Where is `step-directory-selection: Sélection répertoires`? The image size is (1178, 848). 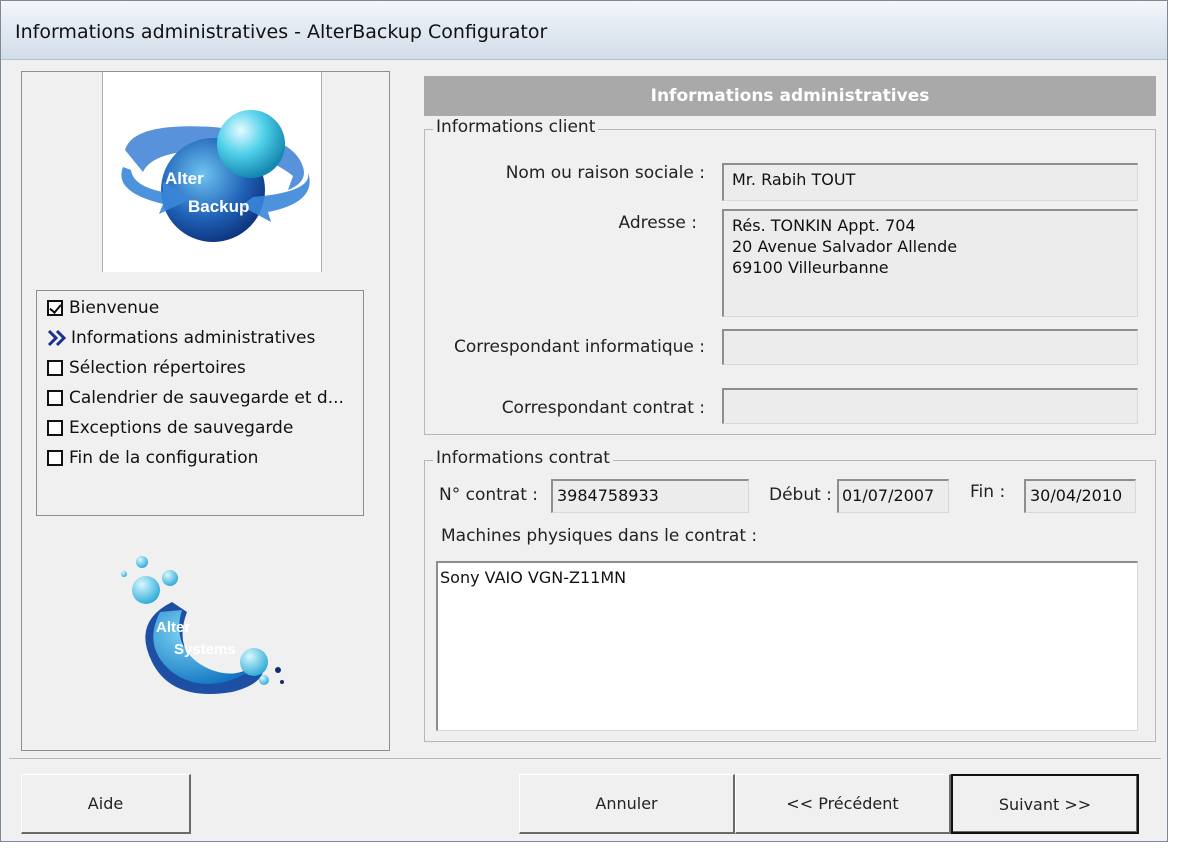 step-directory-selection: Sélection répertoires is located at coordinates (146, 368).